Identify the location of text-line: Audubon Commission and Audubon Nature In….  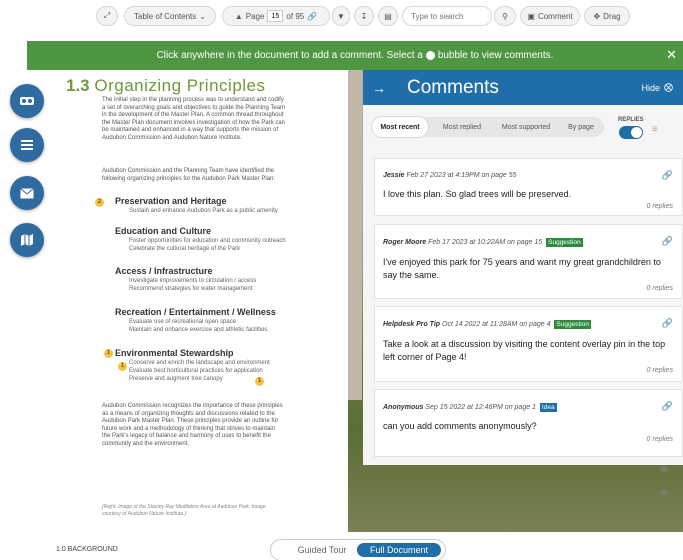
(172, 137).